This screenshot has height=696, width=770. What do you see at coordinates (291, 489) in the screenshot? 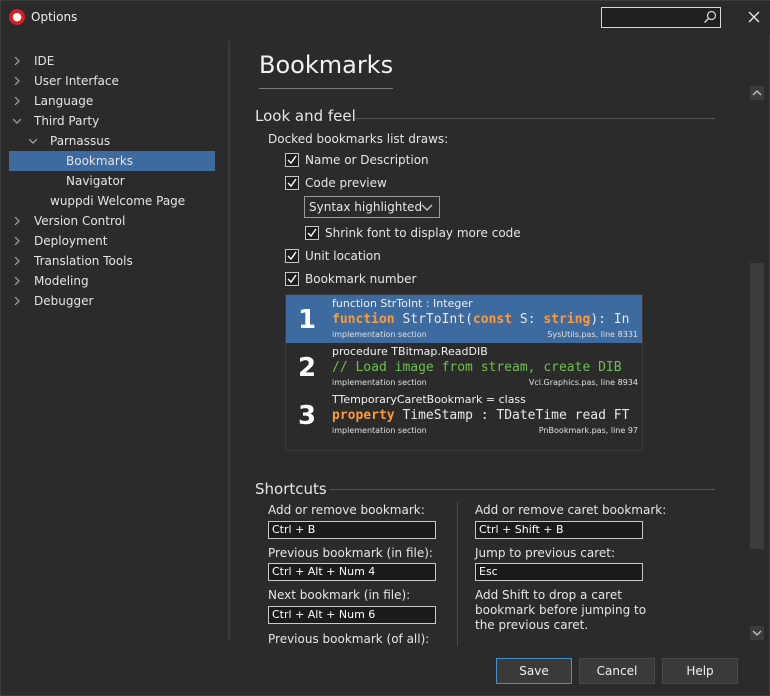
I see `shortcuts-title: Shortcuts` at bounding box center [291, 489].